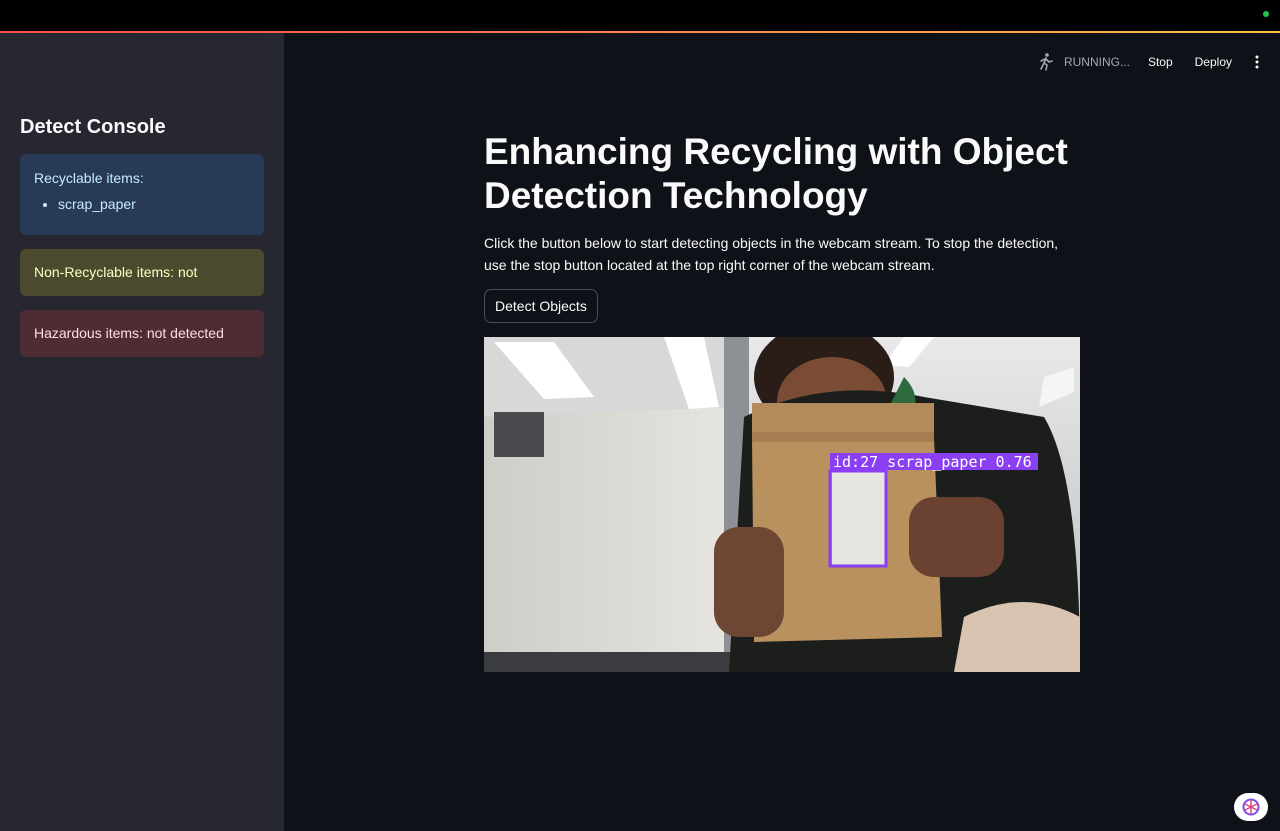 This screenshot has height=831, width=1280. Describe the element at coordinates (142, 333) in the screenshot. I see `hazardous-alert: Hazardous items: not detected` at that location.